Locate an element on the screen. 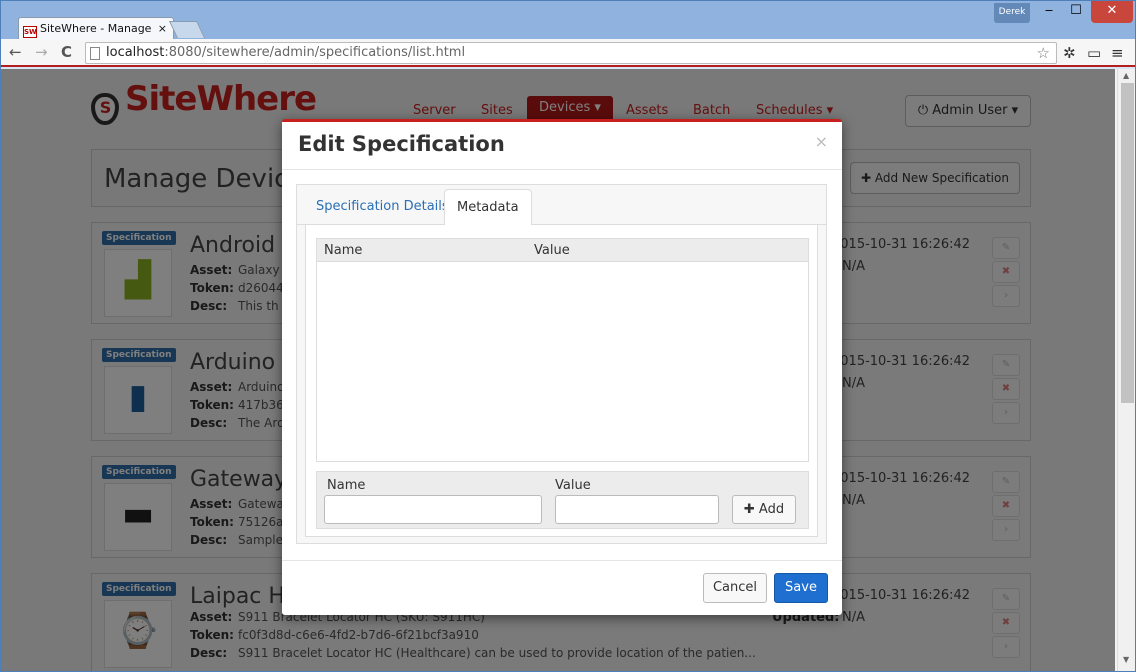 Image resolution: width=1136 pixels, height=672 pixels. metadata-name-input is located at coordinates (433, 509).